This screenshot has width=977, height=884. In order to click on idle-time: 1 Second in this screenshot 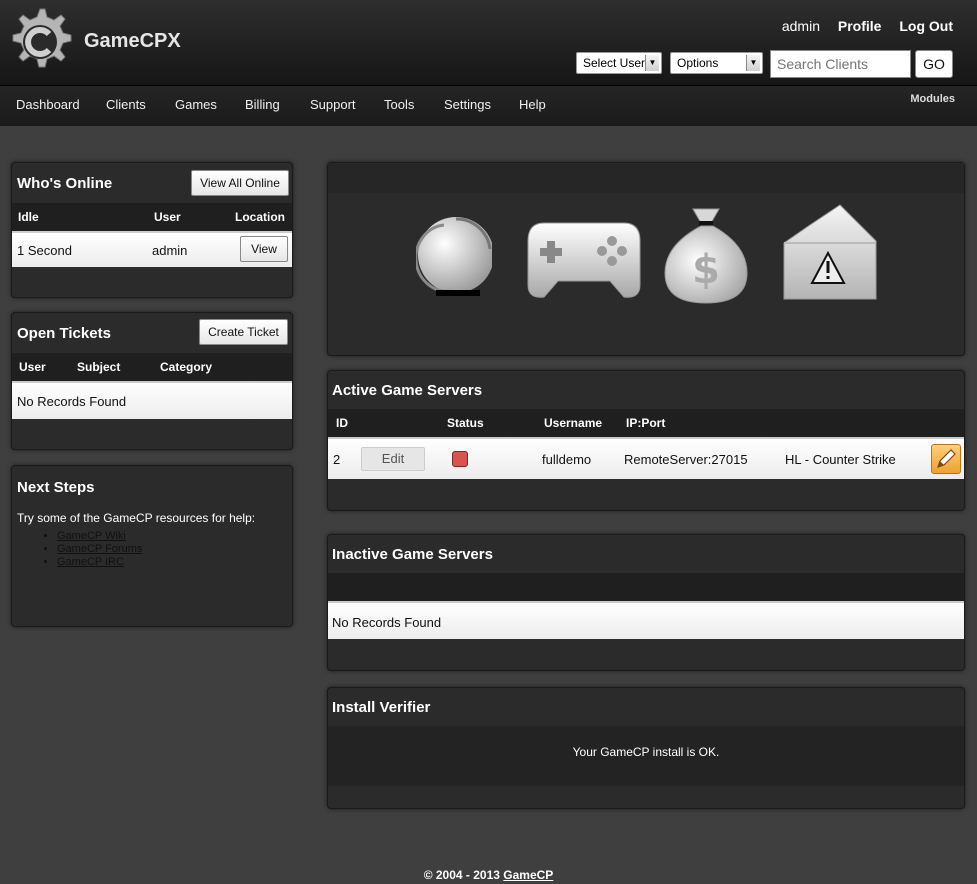, I will do `click(44, 250)`.